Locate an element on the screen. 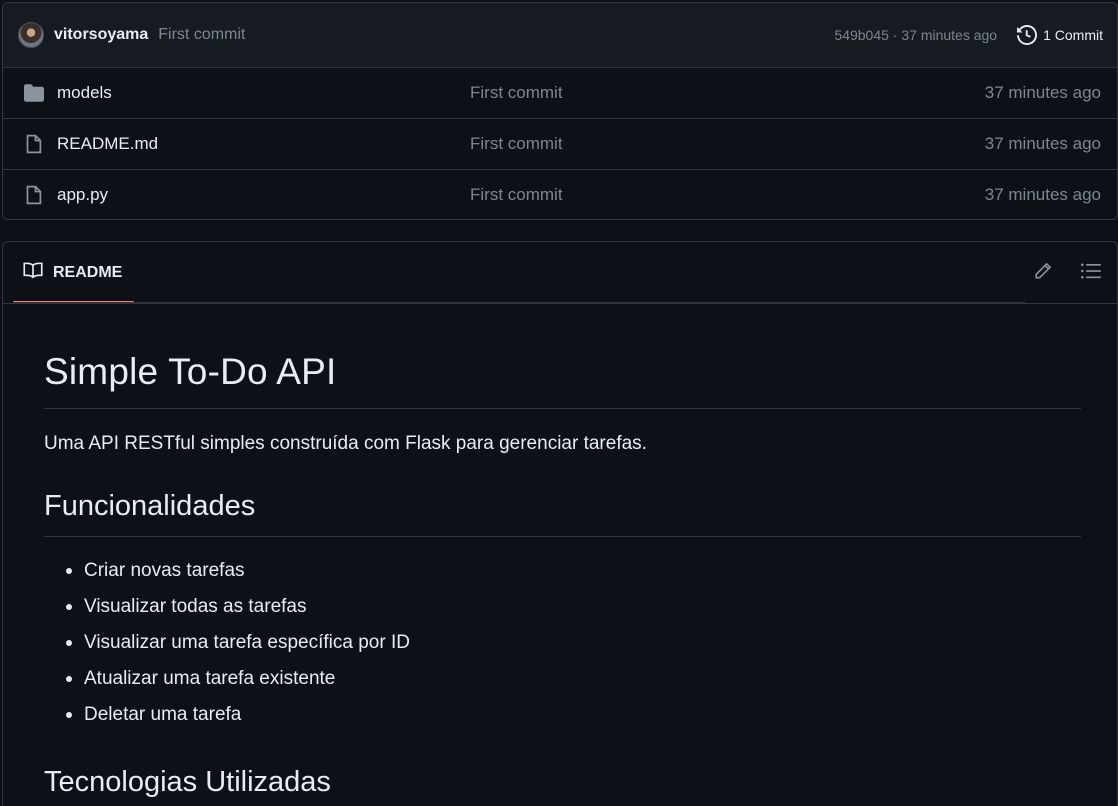  list-item: Atualizar uma tarefa existente is located at coordinates (573, 679).